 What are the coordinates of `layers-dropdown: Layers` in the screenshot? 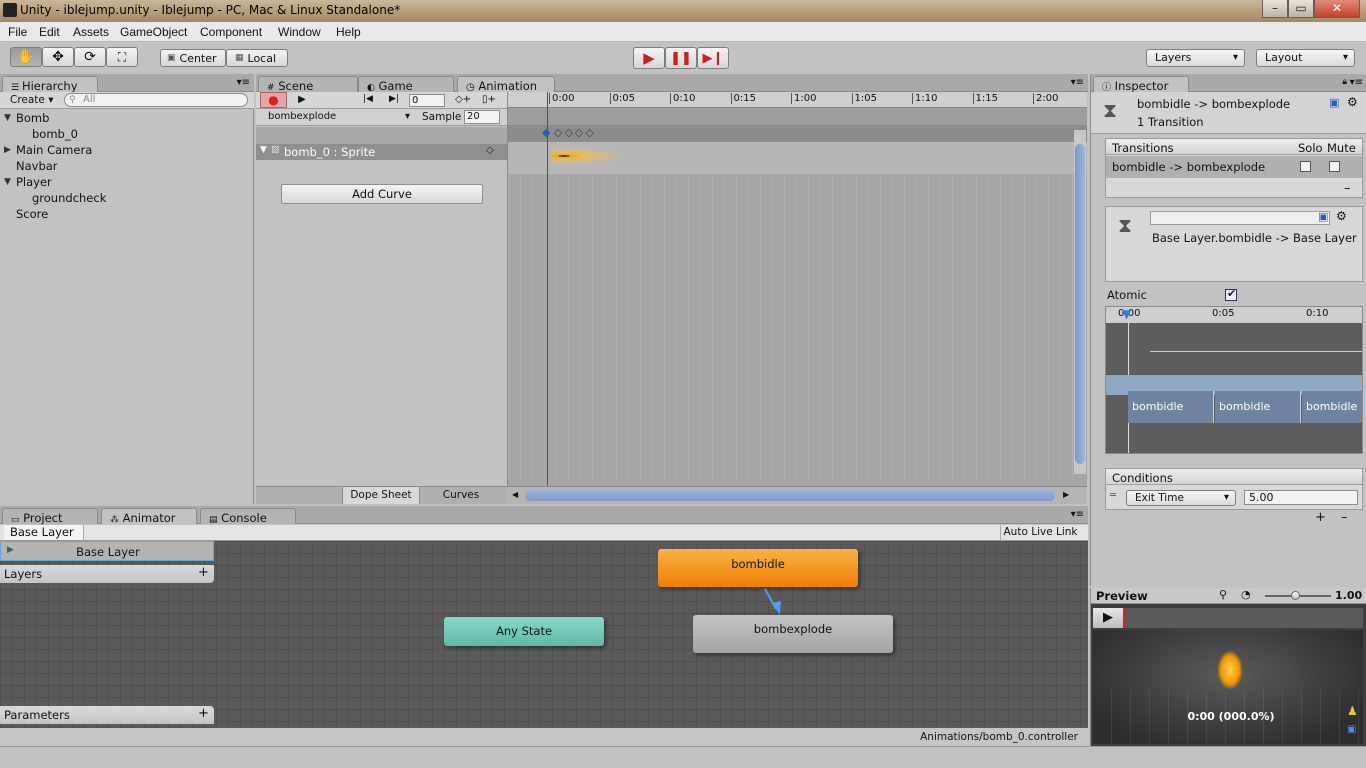 It's located at (1195, 58).